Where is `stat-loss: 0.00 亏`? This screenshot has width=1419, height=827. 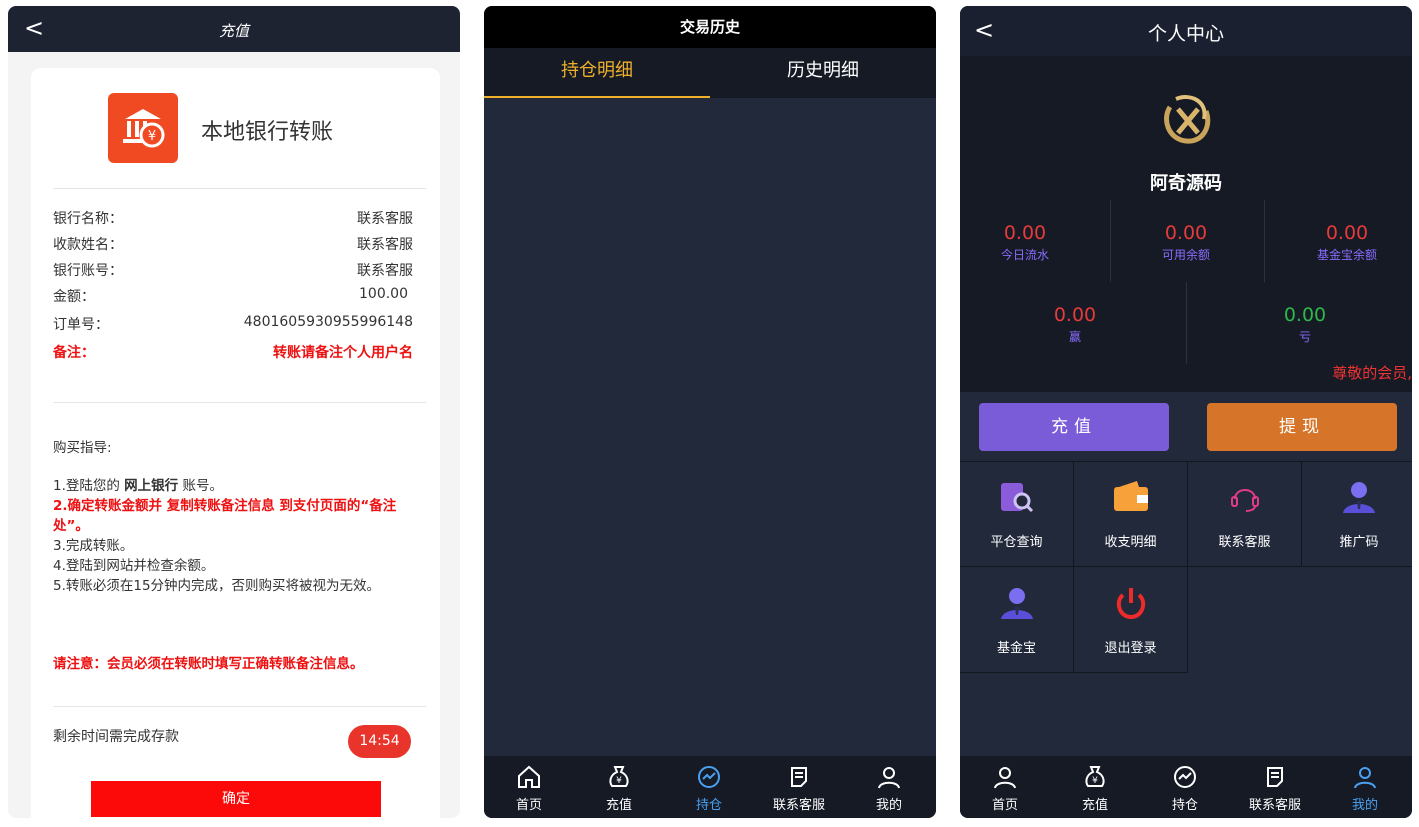 stat-loss: 0.00 亏 is located at coordinates (1305, 324).